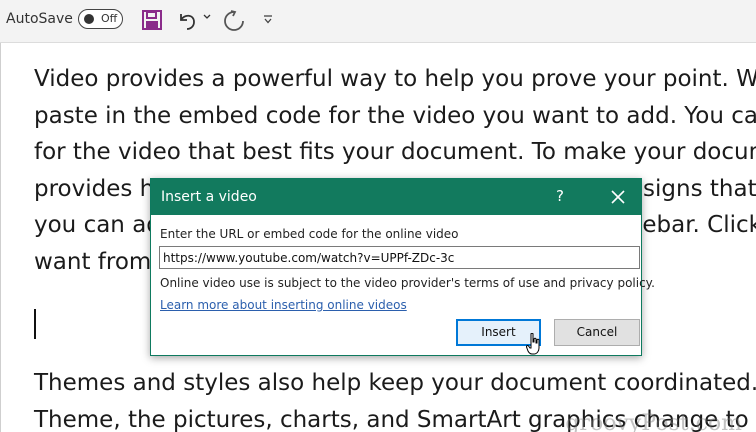  Describe the element at coordinates (100, 19) in the screenshot. I see `autosave-toggle: Off` at that location.